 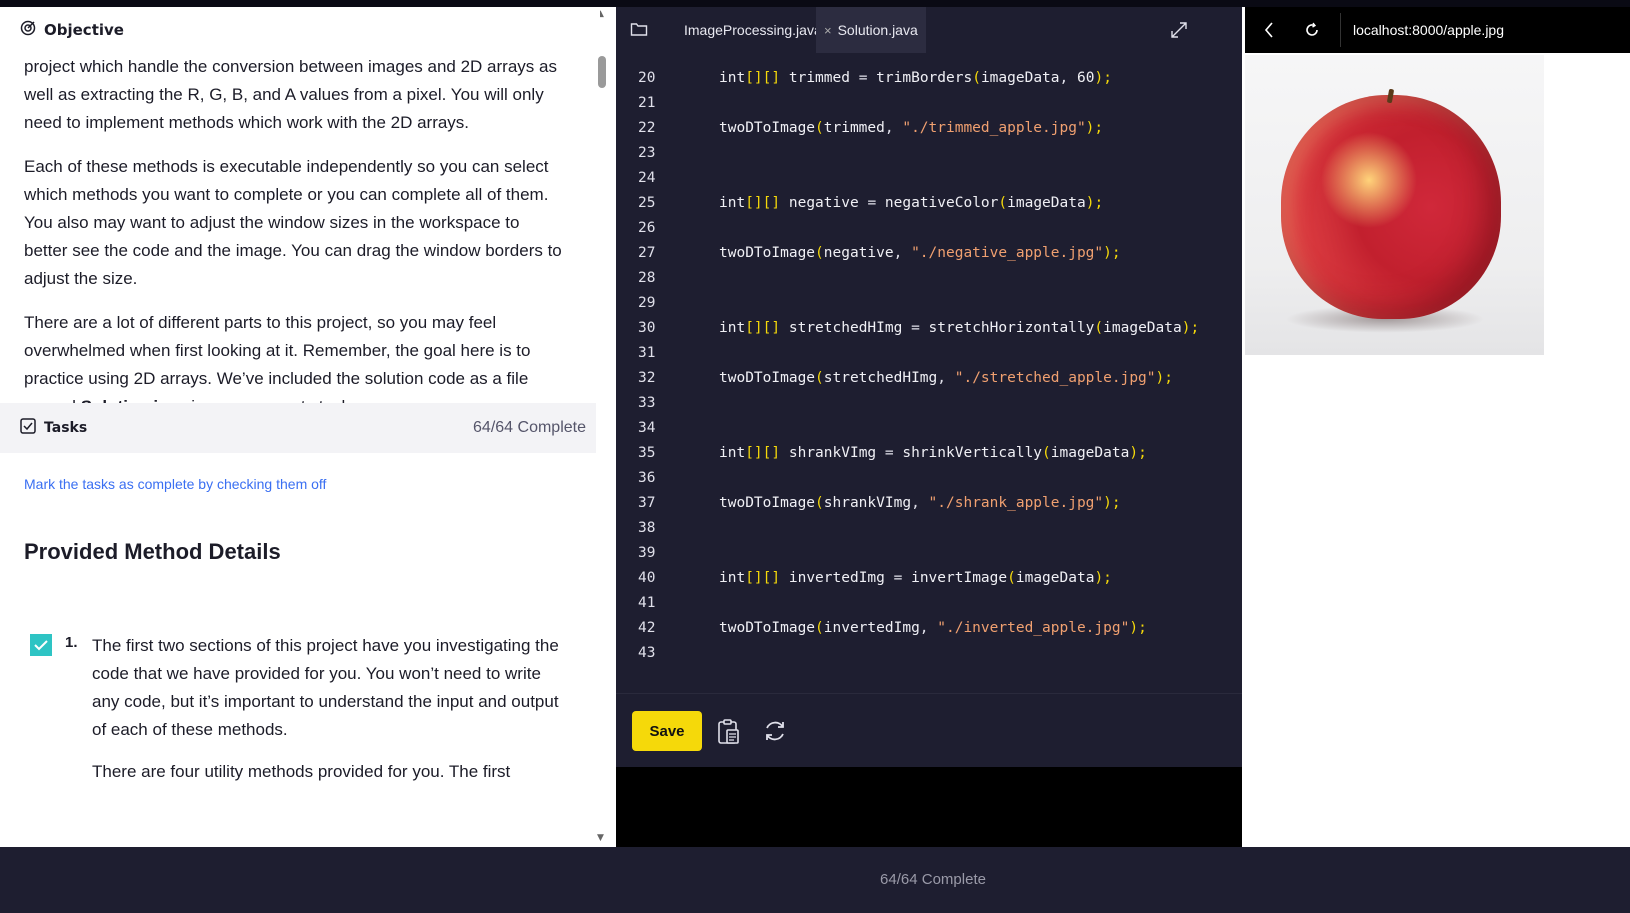 I want to click on objective-title: Objective, so click(x=84, y=30).